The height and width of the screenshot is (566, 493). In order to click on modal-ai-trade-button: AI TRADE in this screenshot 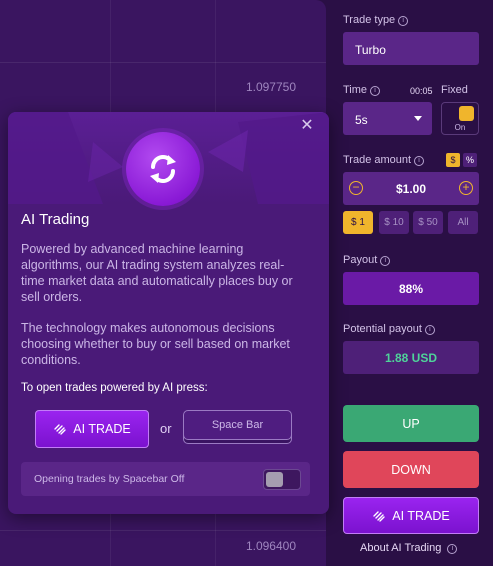, I will do `click(92, 429)`.